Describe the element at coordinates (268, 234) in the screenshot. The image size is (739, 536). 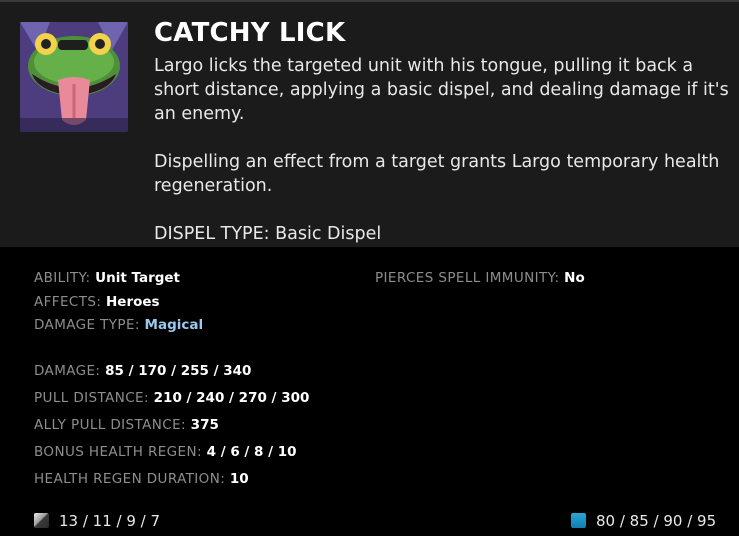
I see `dispel-type: DISPEL TYPE: Basic Dispel` at that location.